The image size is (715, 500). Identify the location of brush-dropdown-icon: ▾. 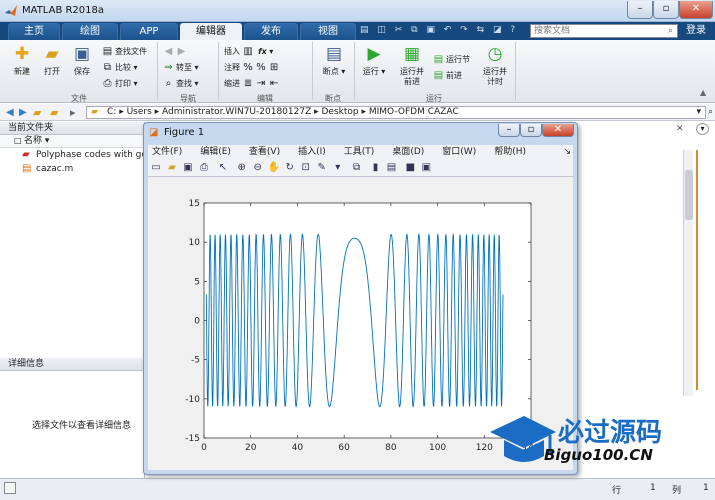
(338, 168).